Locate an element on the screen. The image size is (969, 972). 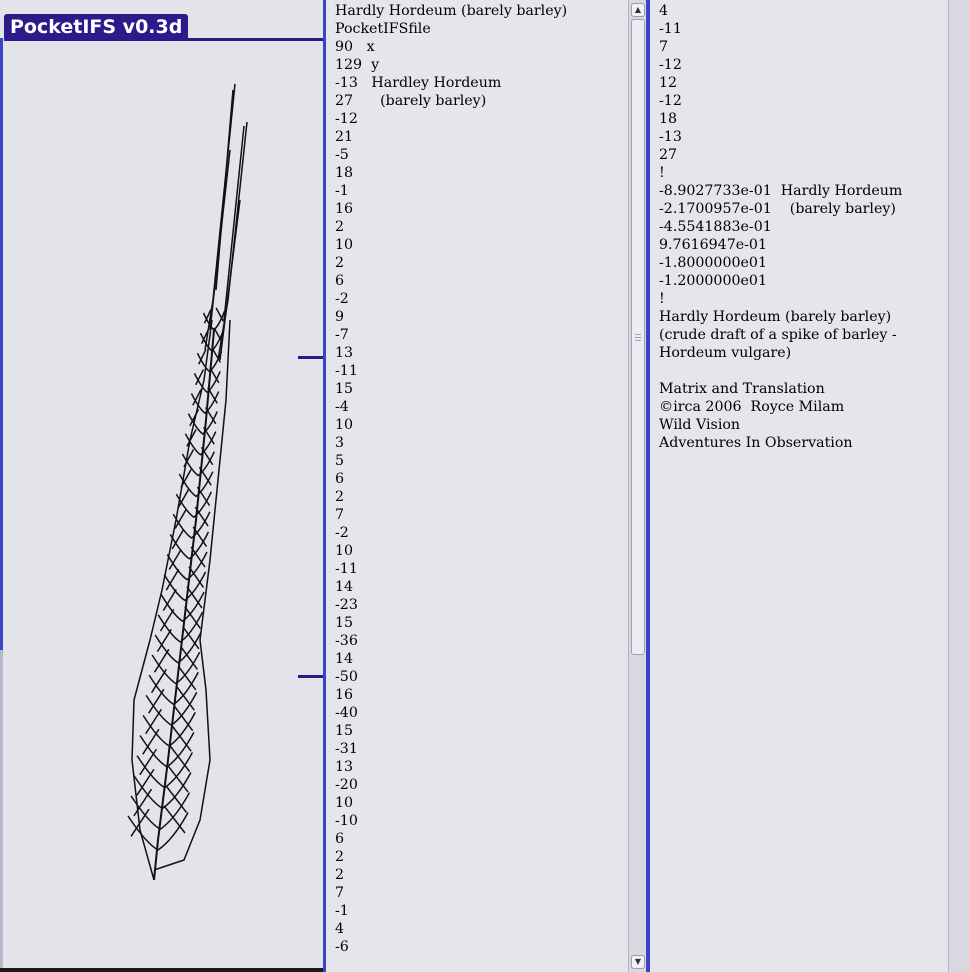
text-line: -2.1700957e-01 (barely barley) is located at coordinates (777, 209).